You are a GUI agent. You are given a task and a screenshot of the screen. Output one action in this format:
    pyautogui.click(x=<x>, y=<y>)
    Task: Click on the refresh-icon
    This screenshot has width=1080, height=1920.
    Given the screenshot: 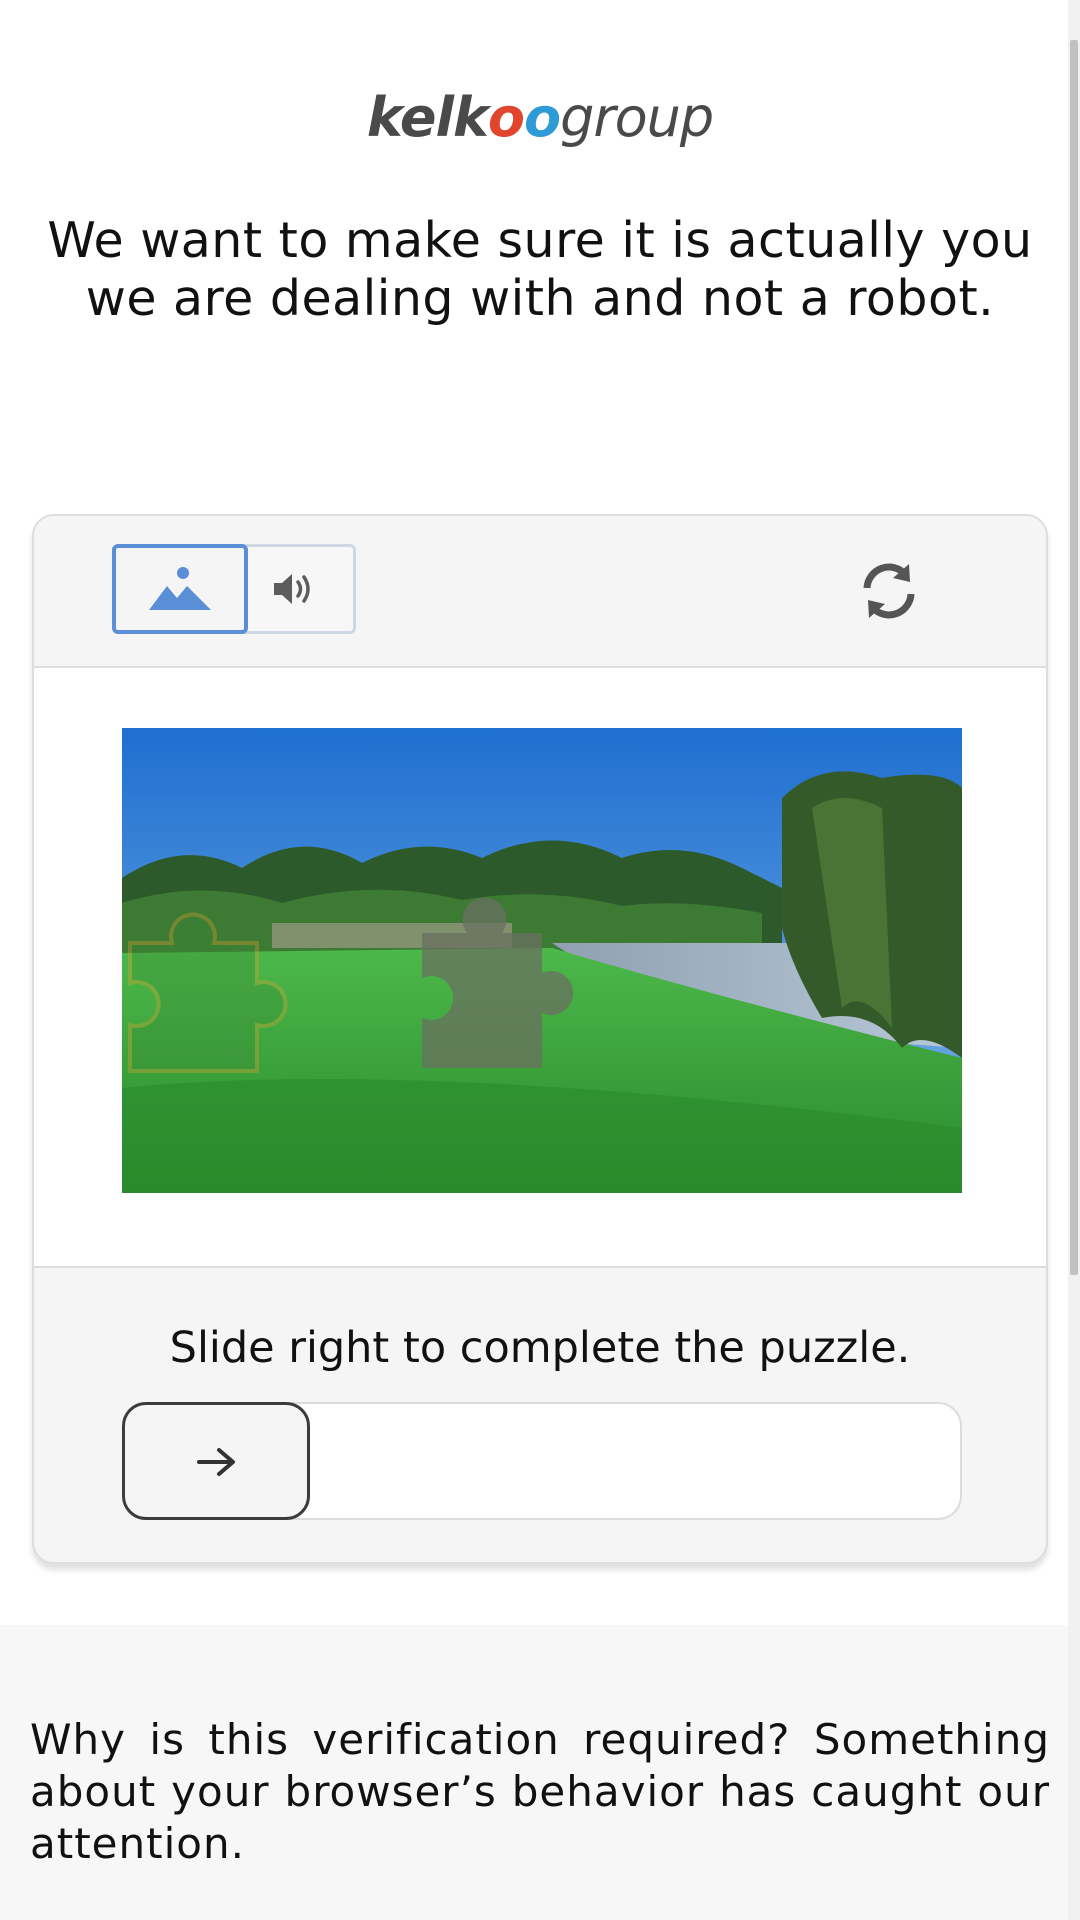 What is the action you would take?
    pyautogui.click(x=889, y=591)
    